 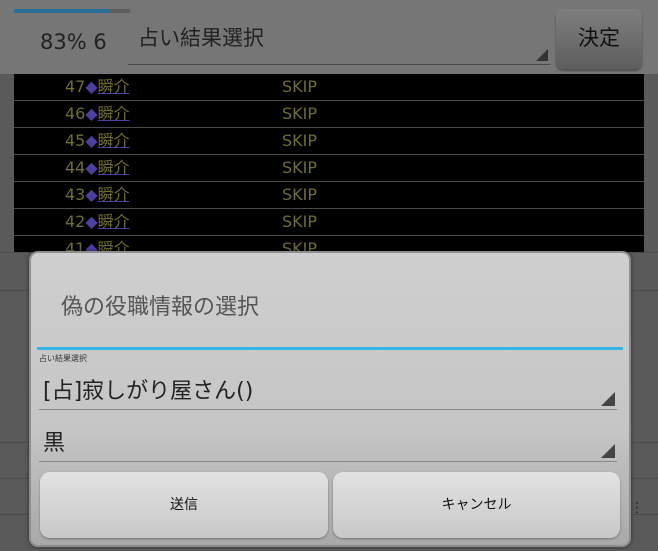 I want to click on log-number: 46, so click(x=75, y=113).